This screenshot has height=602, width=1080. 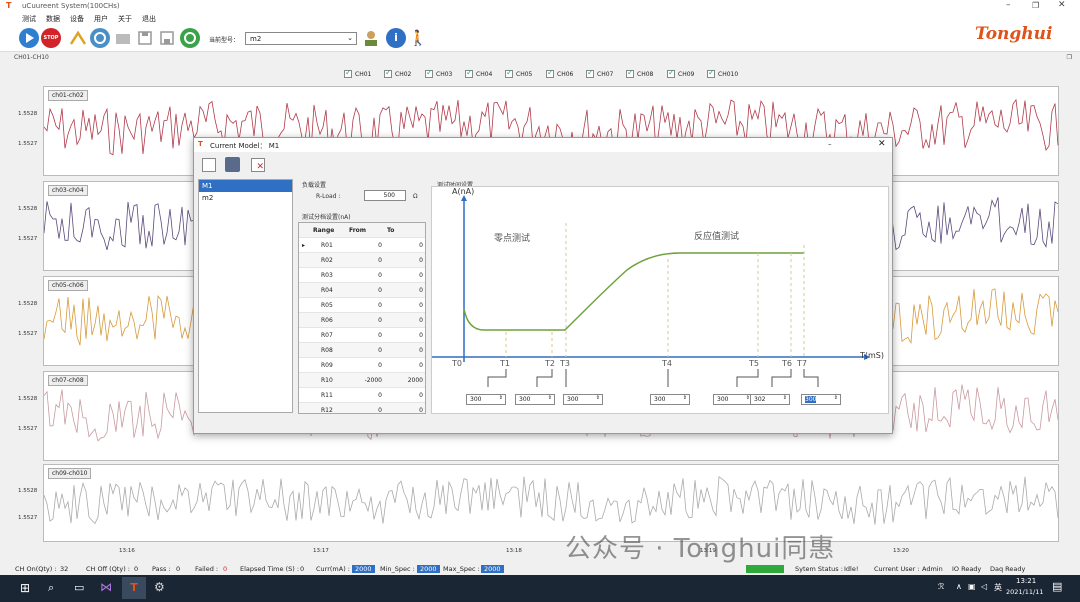 I want to click on visual-studio-icon: ⋈, so click(x=106, y=587).